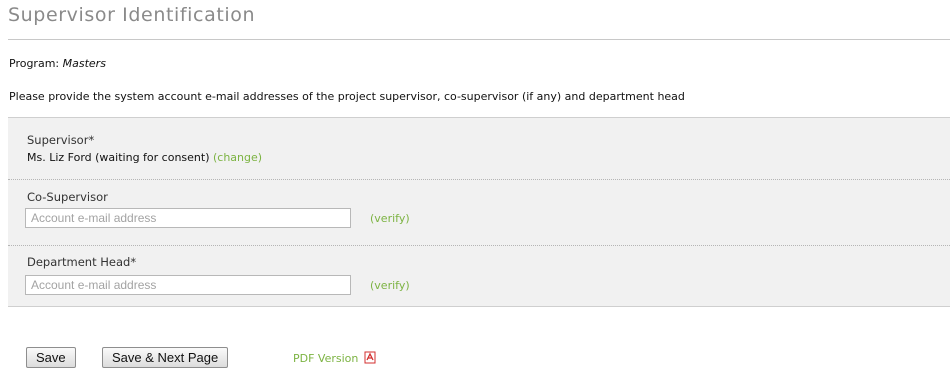 This screenshot has height=368, width=950. I want to click on pdf-icon, so click(370, 359).